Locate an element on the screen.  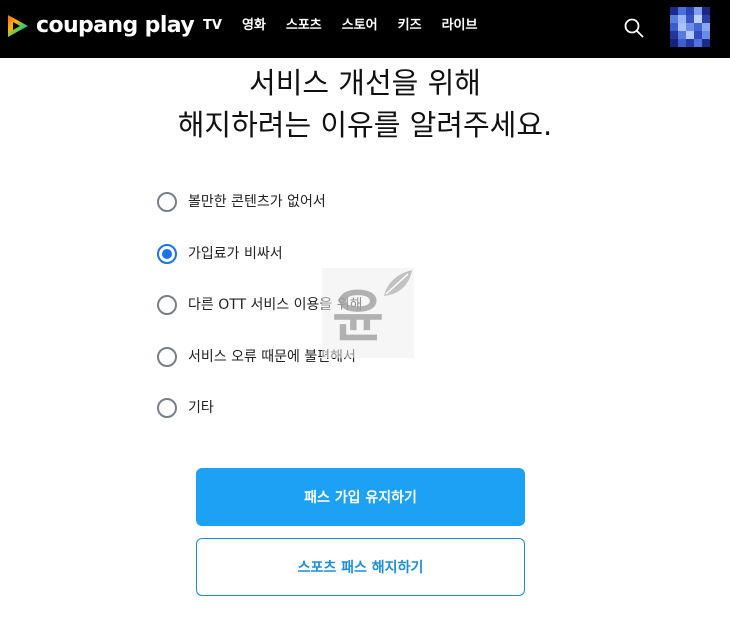
nav-item-movies: 영화 is located at coordinates (254, 26).